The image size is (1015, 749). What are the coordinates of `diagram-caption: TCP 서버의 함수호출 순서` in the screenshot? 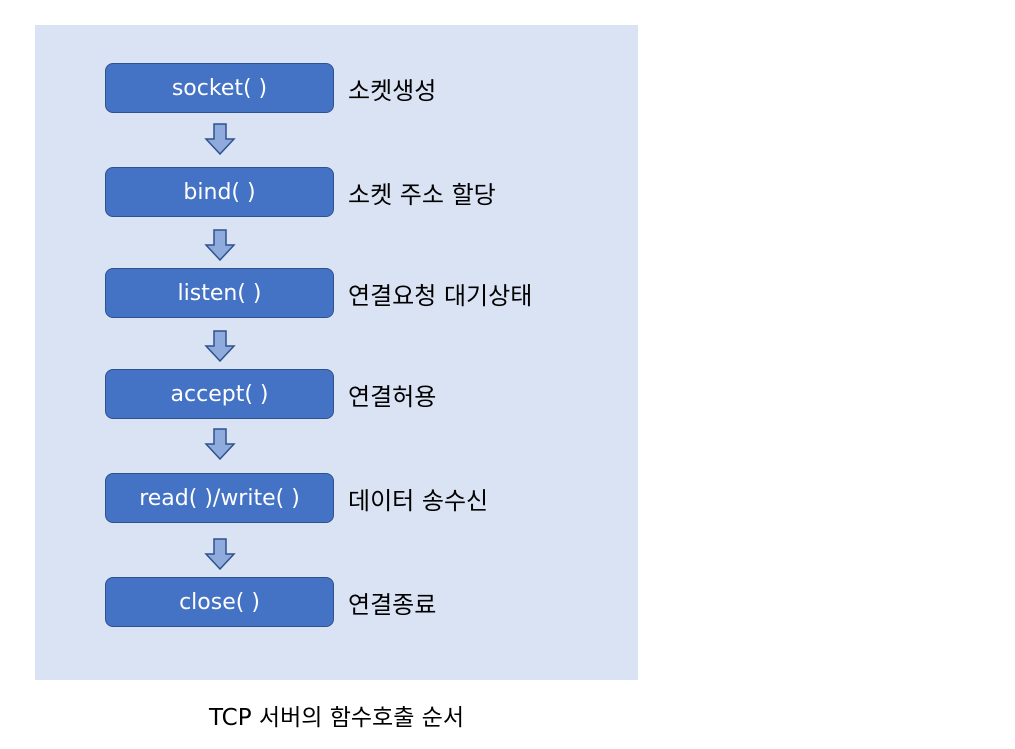 It's located at (336, 718).